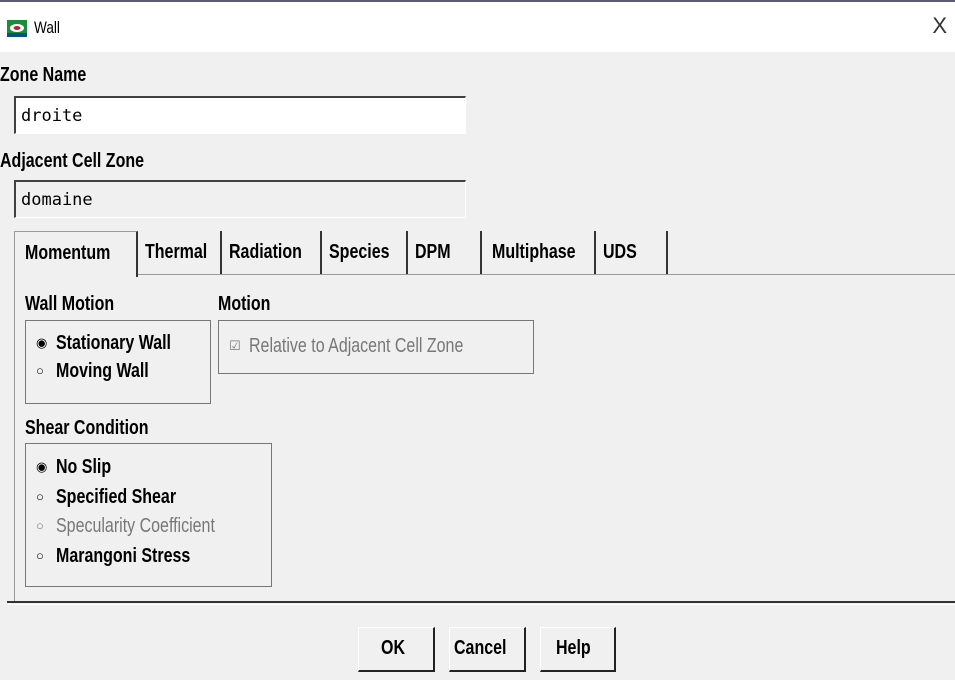  What do you see at coordinates (373, 346) in the screenshot?
I see `relative-to-adjacent-checkbox: ☑ Relative to Adjacent Cell Zone` at bounding box center [373, 346].